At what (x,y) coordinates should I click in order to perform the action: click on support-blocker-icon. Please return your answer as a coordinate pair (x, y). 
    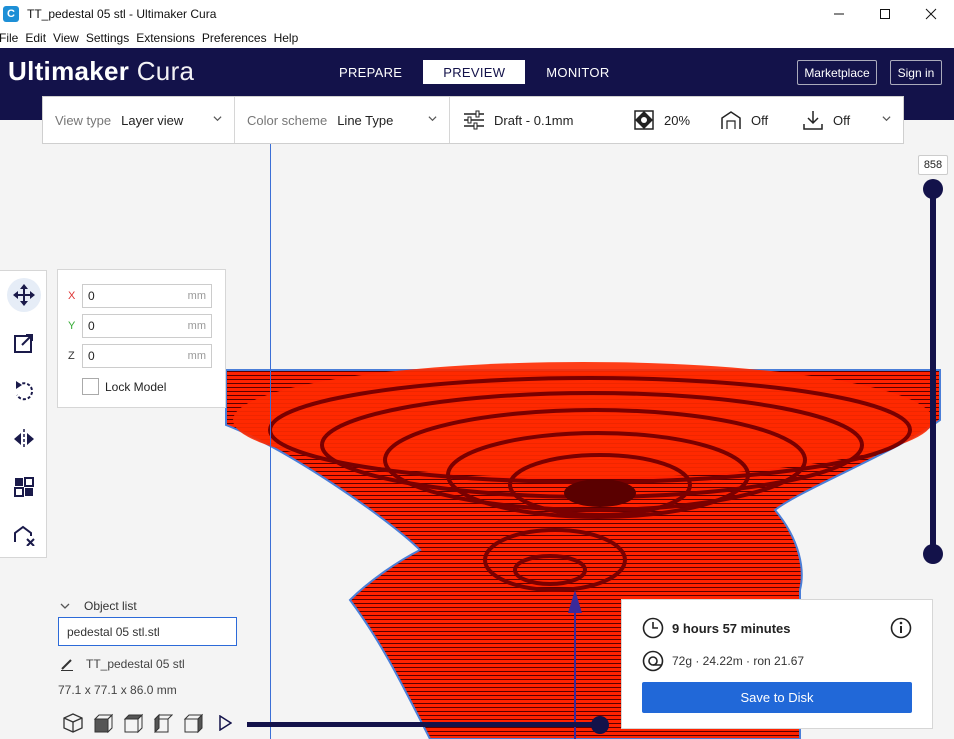
    Looking at the image, I should click on (24, 535).